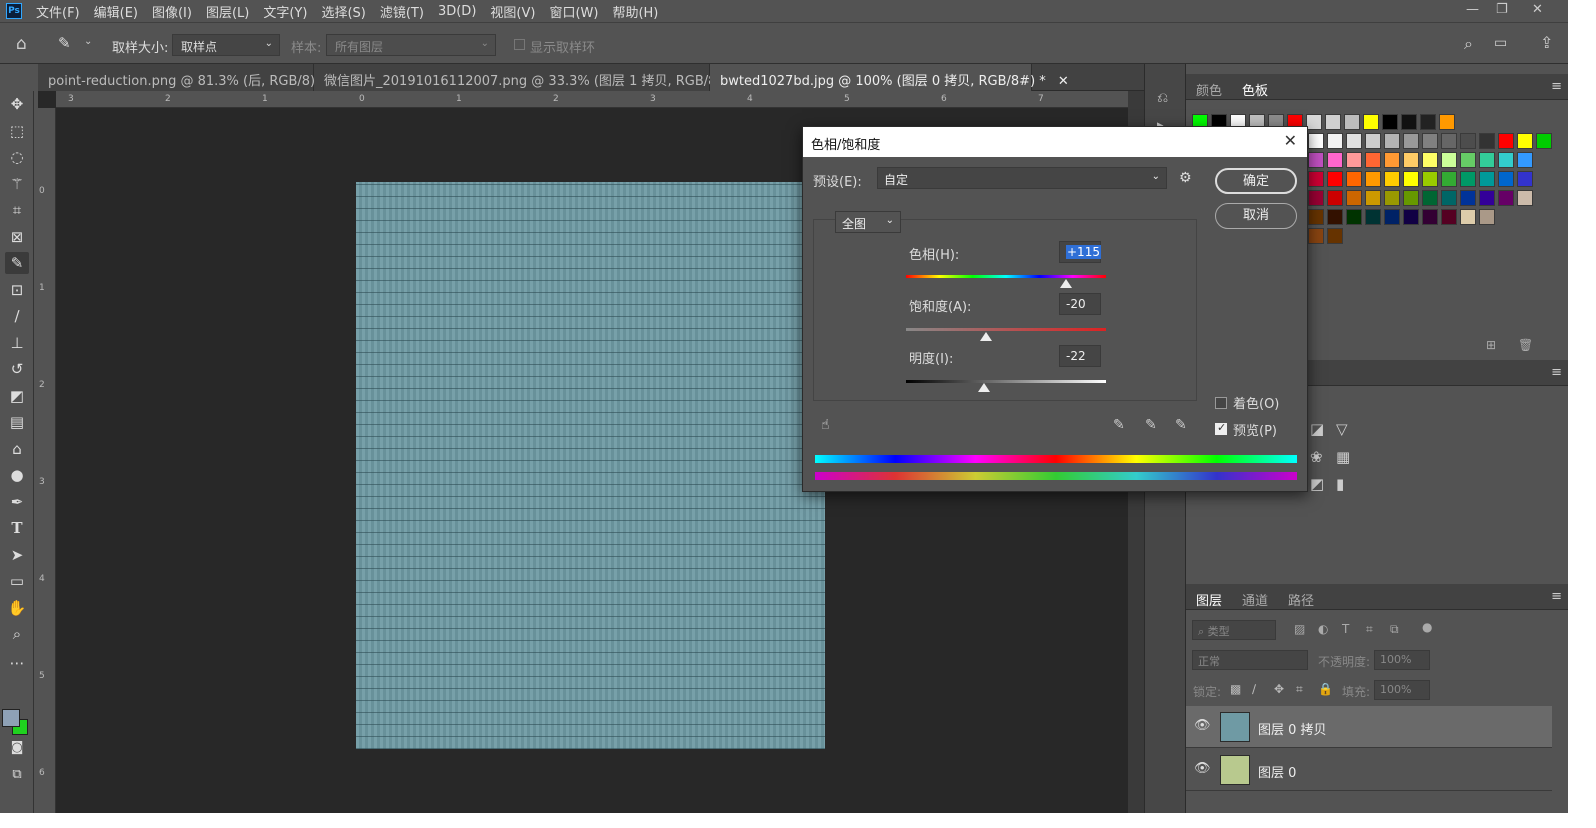  Describe the element at coordinates (1250, 660) in the screenshot. I see `blend-mode-select: 正常` at that location.